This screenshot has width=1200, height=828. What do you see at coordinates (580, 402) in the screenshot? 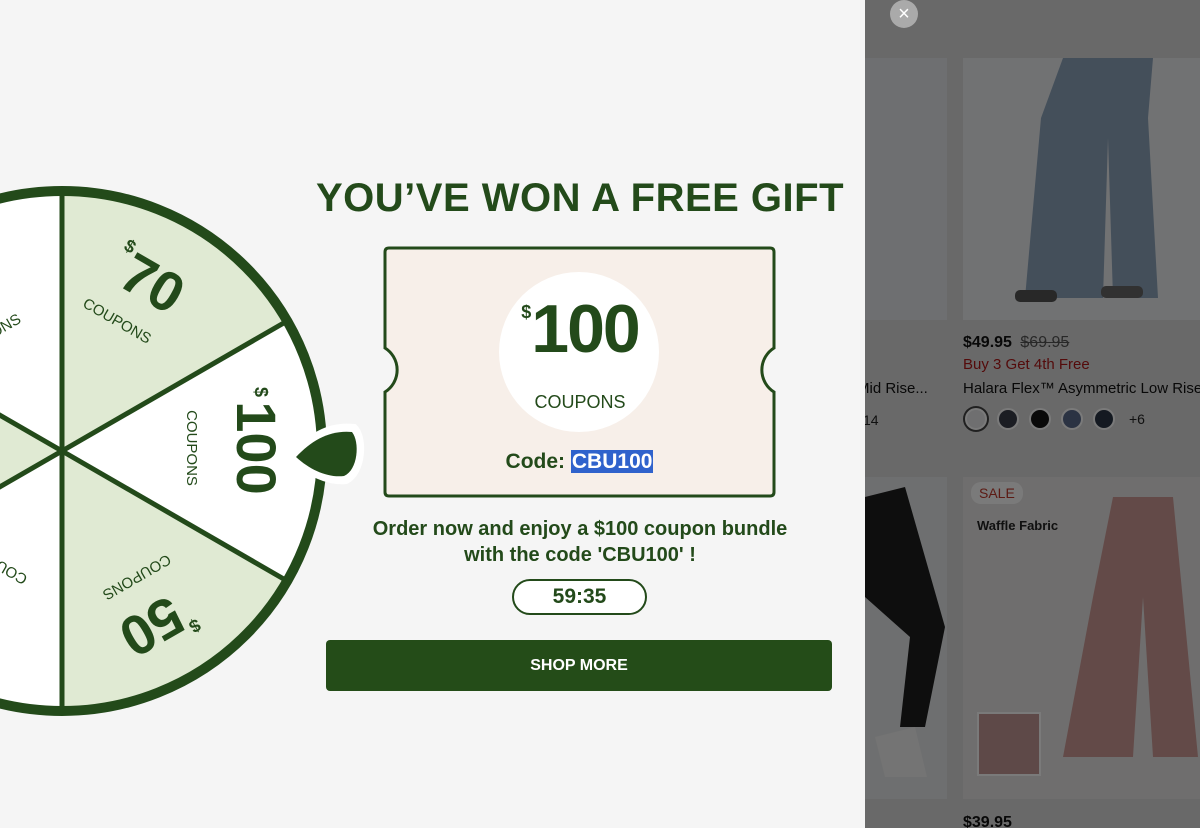
I see `coupon-label: COUPONS` at bounding box center [580, 402].